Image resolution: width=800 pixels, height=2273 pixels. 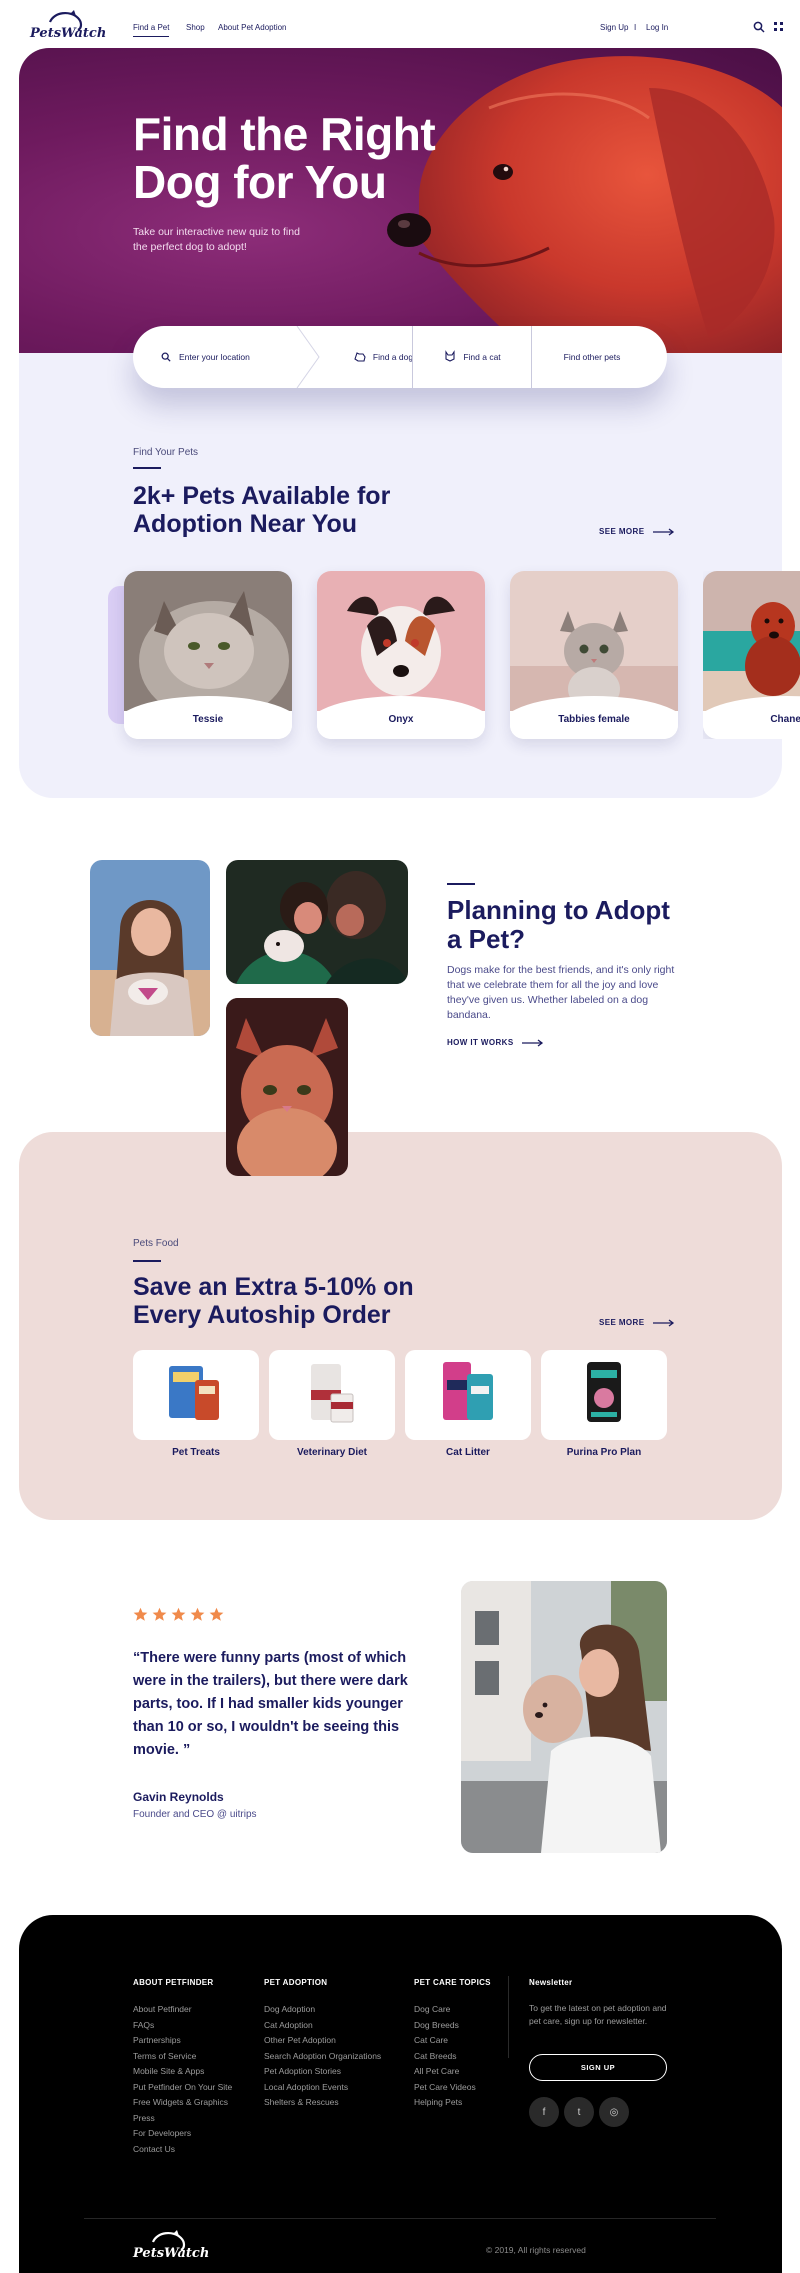 I want to click on photo-couple-with-dog, so click(x=317, y=922).